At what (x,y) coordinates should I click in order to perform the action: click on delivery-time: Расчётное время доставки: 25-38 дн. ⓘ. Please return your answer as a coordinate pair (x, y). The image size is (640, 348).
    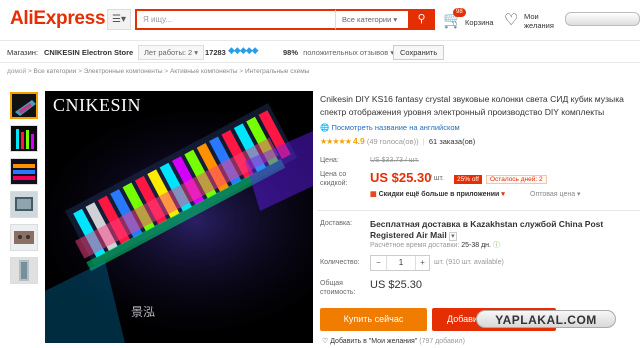
    Looking at the image, I should click on (435, 245).